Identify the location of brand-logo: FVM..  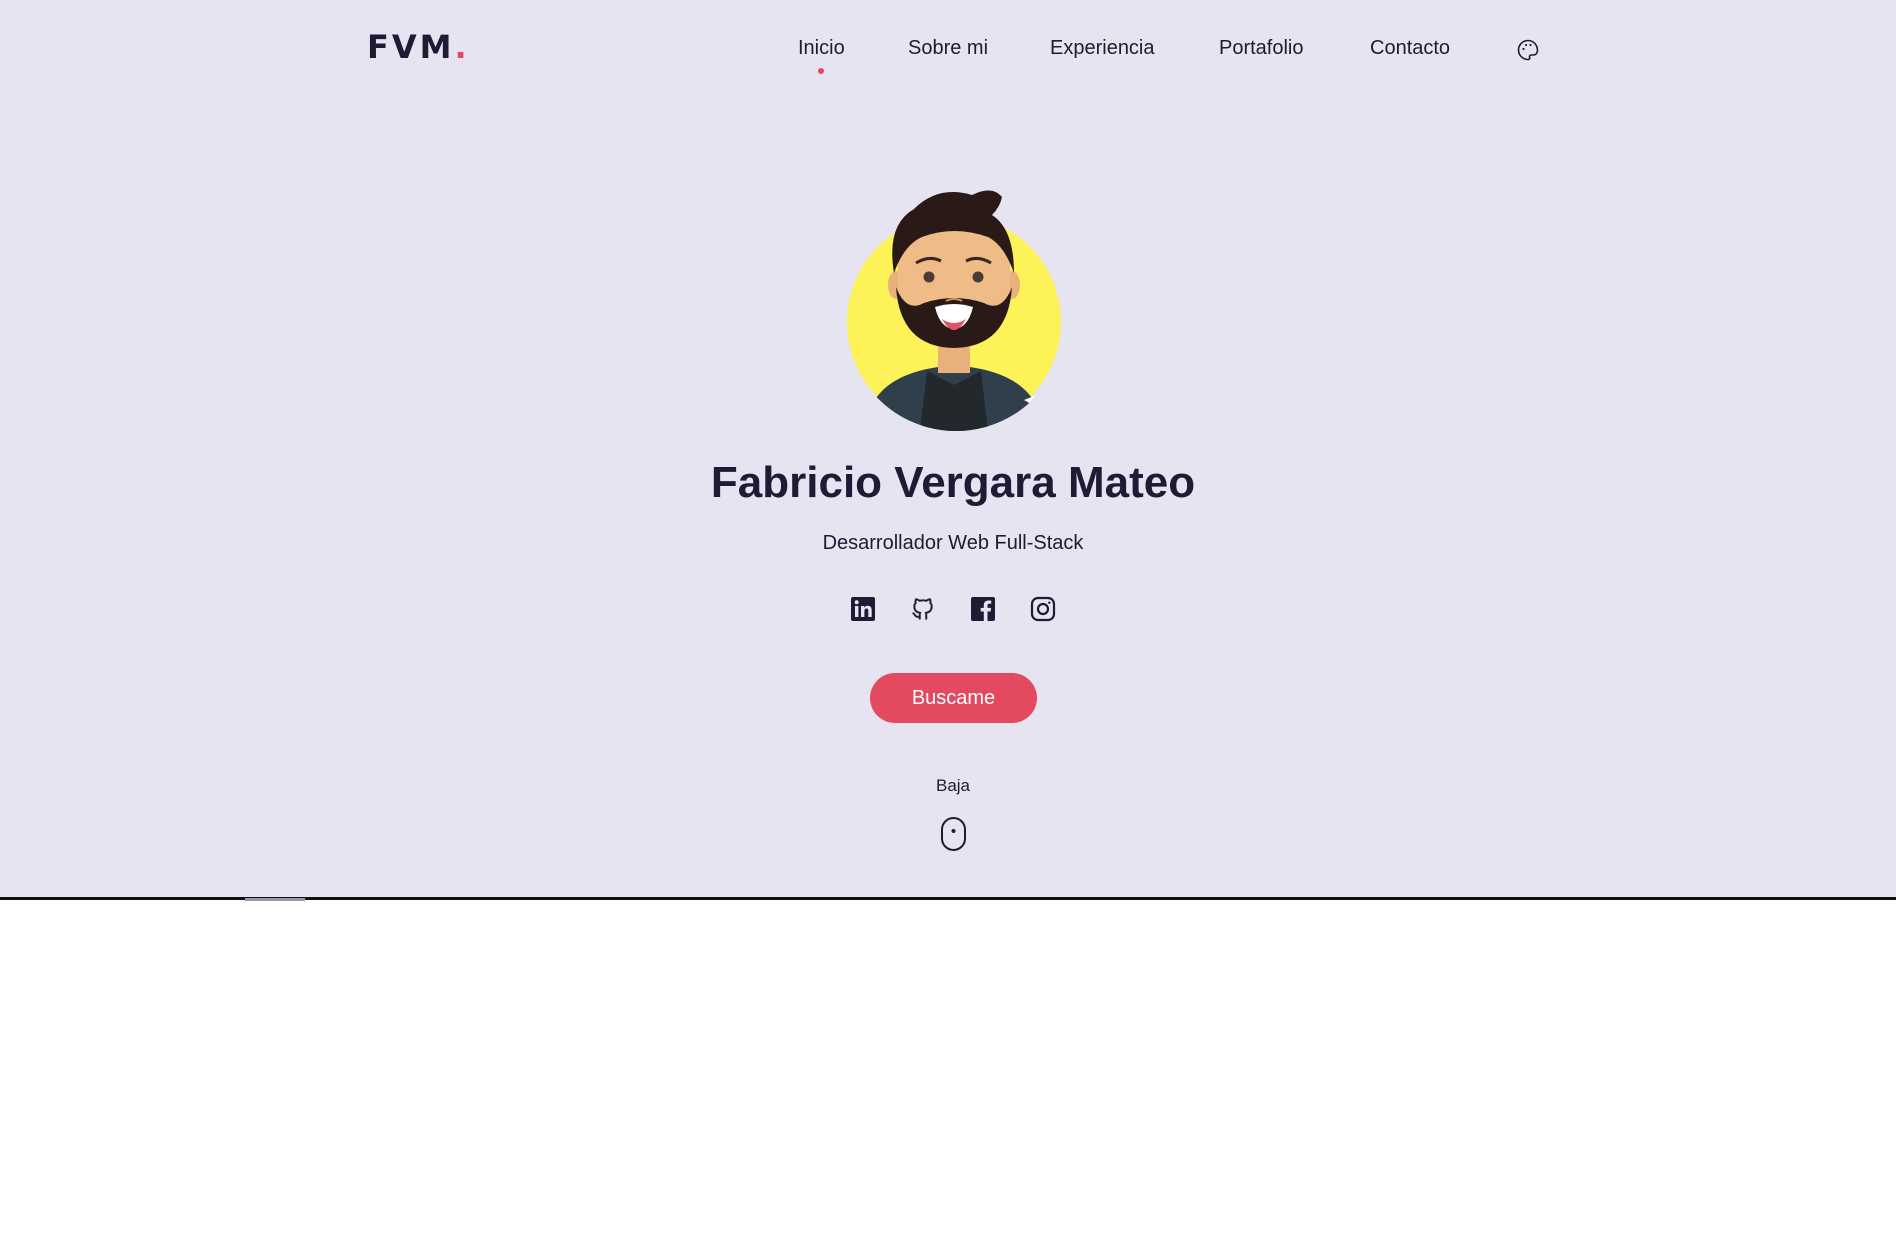
(418, 47).